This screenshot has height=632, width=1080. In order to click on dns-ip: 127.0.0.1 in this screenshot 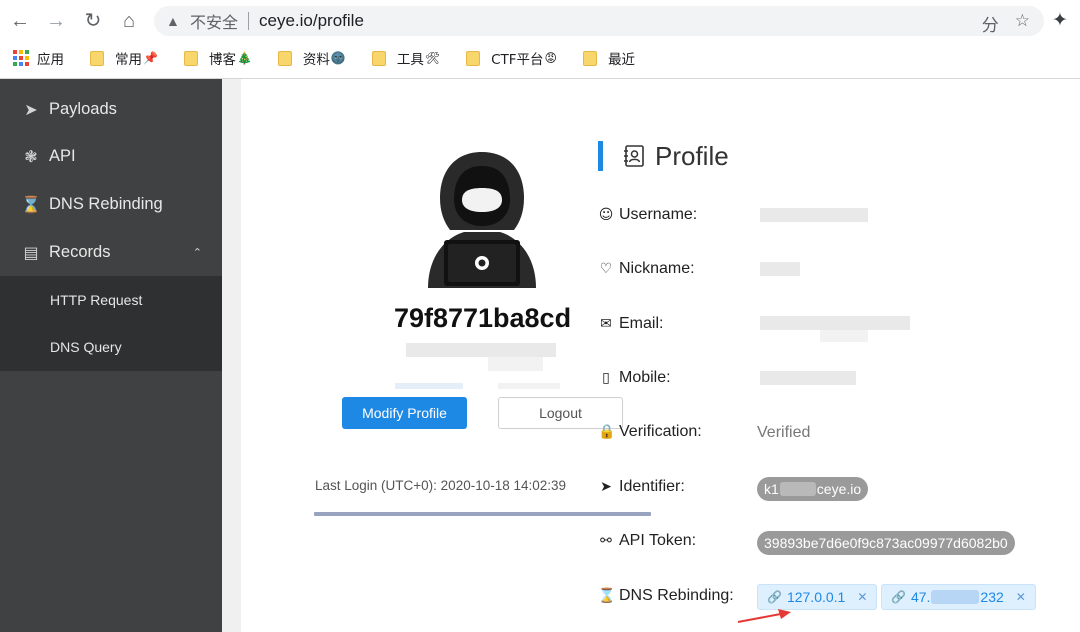, I will do `click(816, 597)`.